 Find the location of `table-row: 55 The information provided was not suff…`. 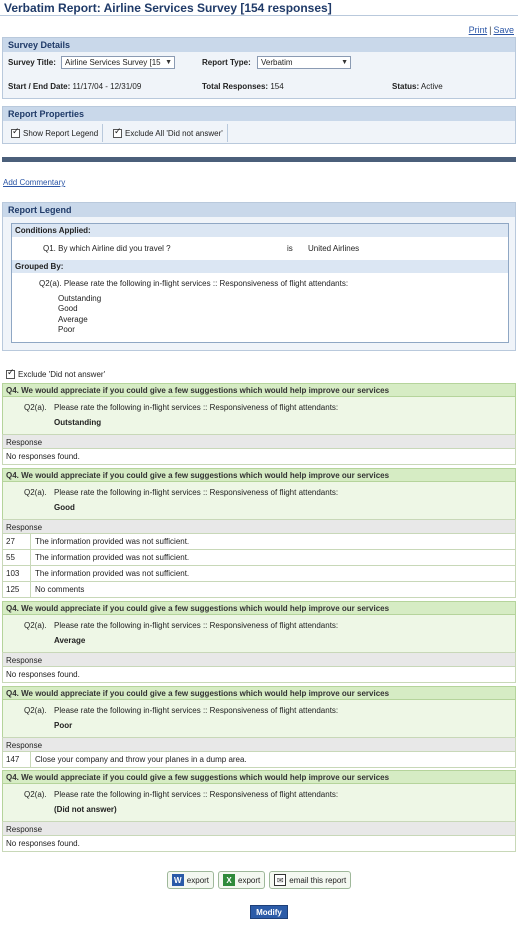

table-row: 55 The information provided was not suff… is located at coordinates (259, 558).